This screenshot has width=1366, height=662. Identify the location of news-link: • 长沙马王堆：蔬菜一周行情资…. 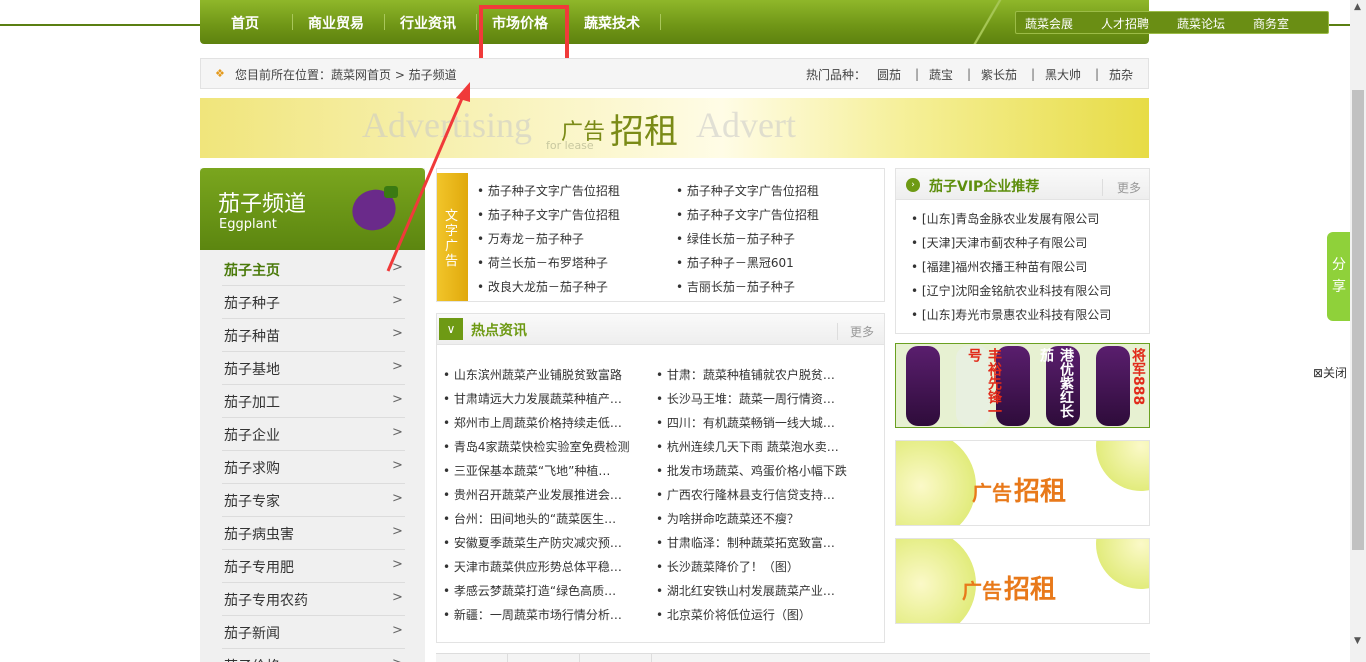
(745, 398).